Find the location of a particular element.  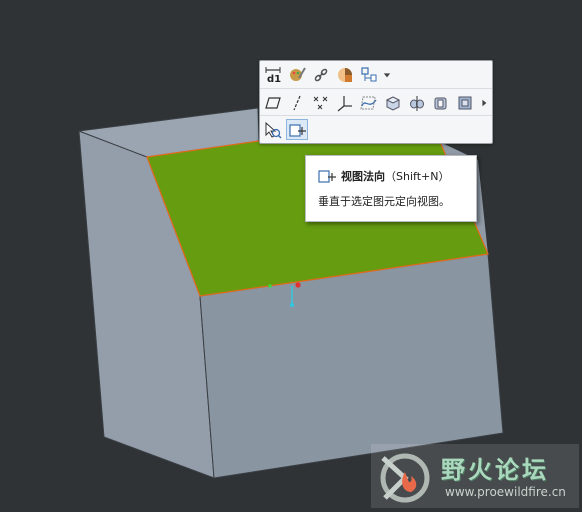

tooltip-view-normal: 视图法向（Shift+N） 垂直于选定图元定向视图。 is located at coordinates (391, 188).